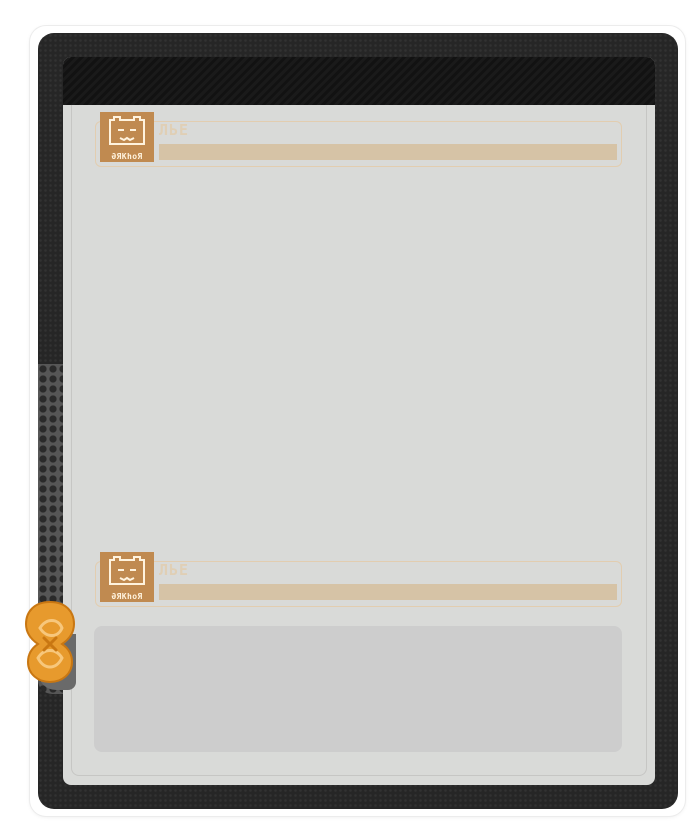 This screenshot has height=840, width=696. What do you see at coordinates (359, 81) in the screenshot?
I see `top-bar` at bounding box center [359, 81].